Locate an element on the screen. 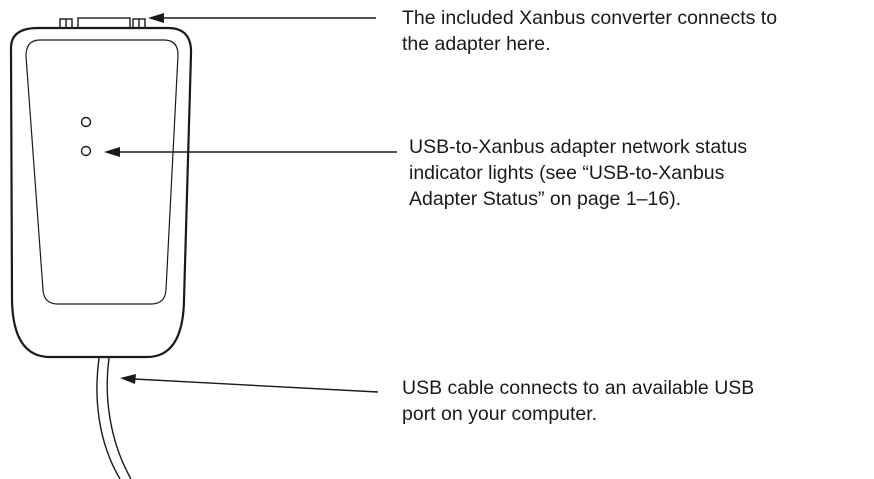 The width and height of the screenshot is (874, 479). status-indicator-light-bottom is located at coordinates (86, 151).